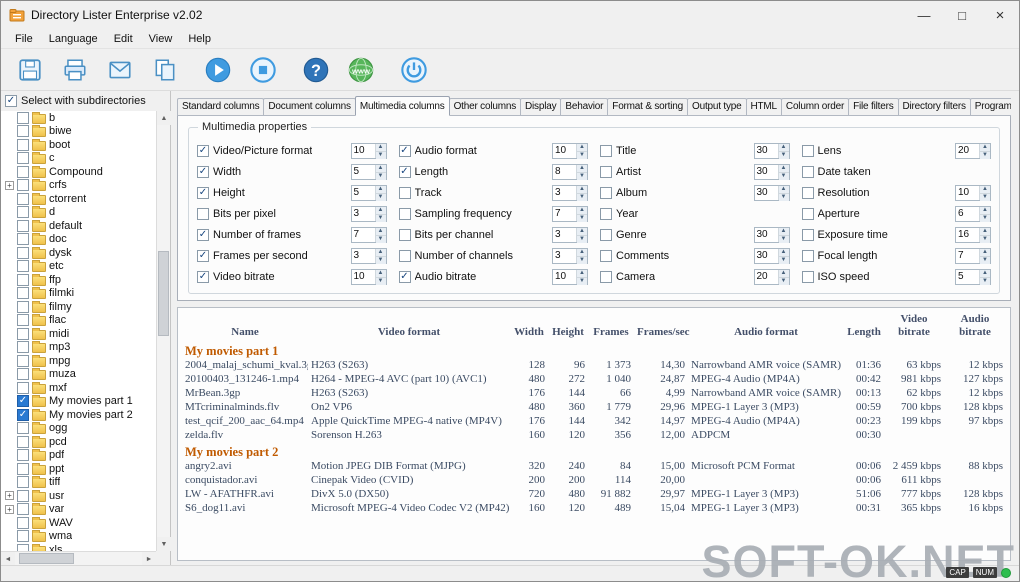 Image resolution: width=1020 pixels, height=582 pixels. I want to click on width-spinner: 20 ▲ ▼, so click(973, 150).